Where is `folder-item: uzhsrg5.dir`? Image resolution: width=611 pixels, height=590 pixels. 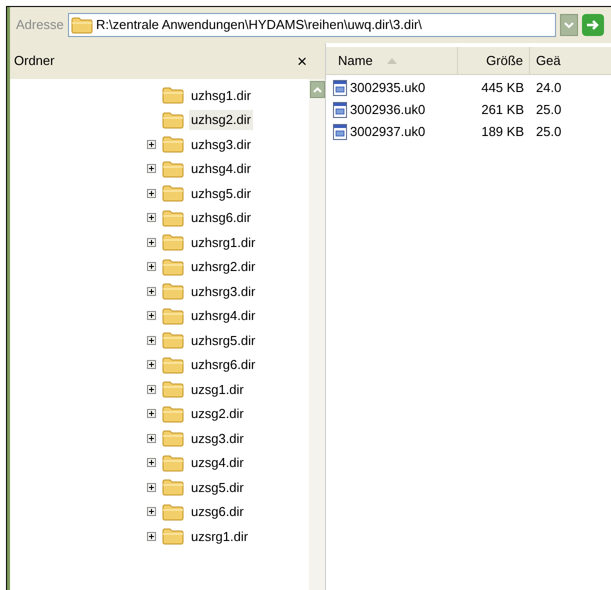 folder-item: uzhsrg5.dir is located at coordinates (223, 340).